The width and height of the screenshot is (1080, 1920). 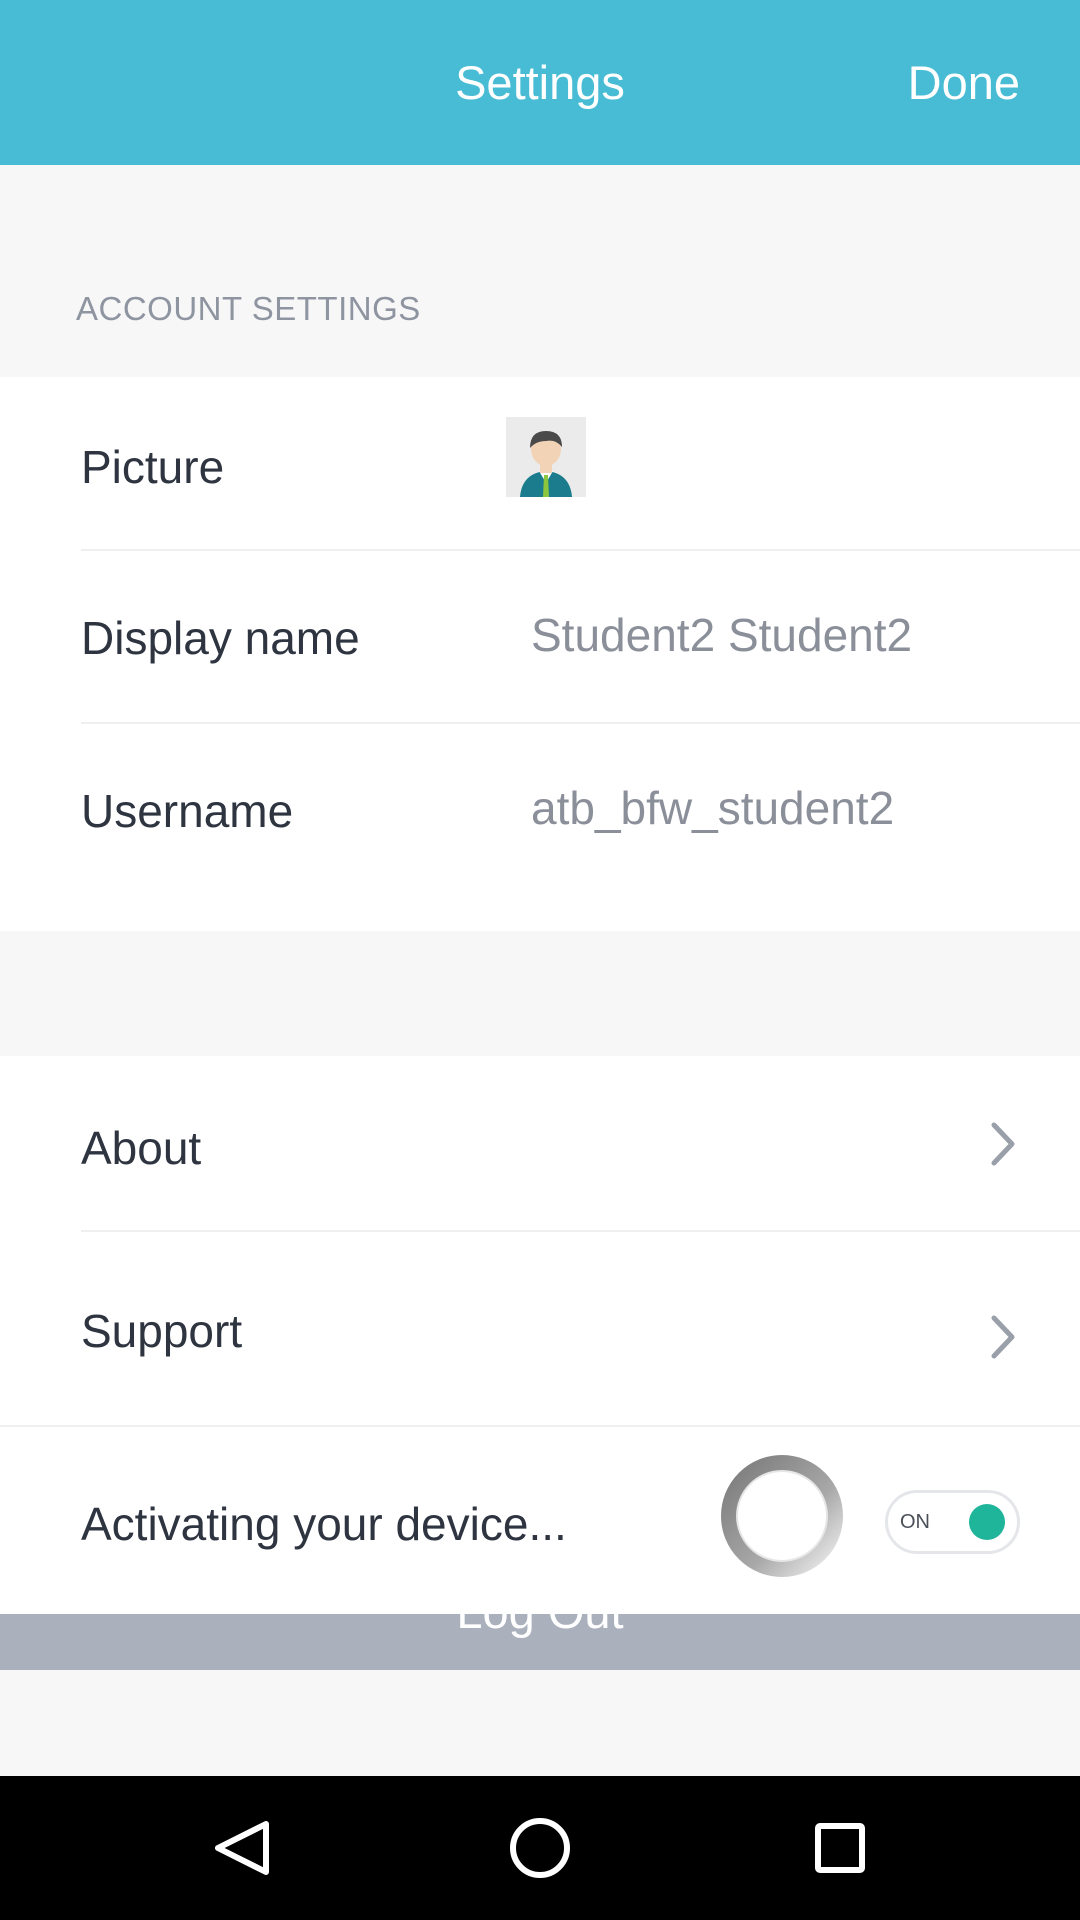 What do you see at coordinates (952, 1522) in the screenshot?
I see `activation-toggle: ON` at bounding box center [952, 1522].